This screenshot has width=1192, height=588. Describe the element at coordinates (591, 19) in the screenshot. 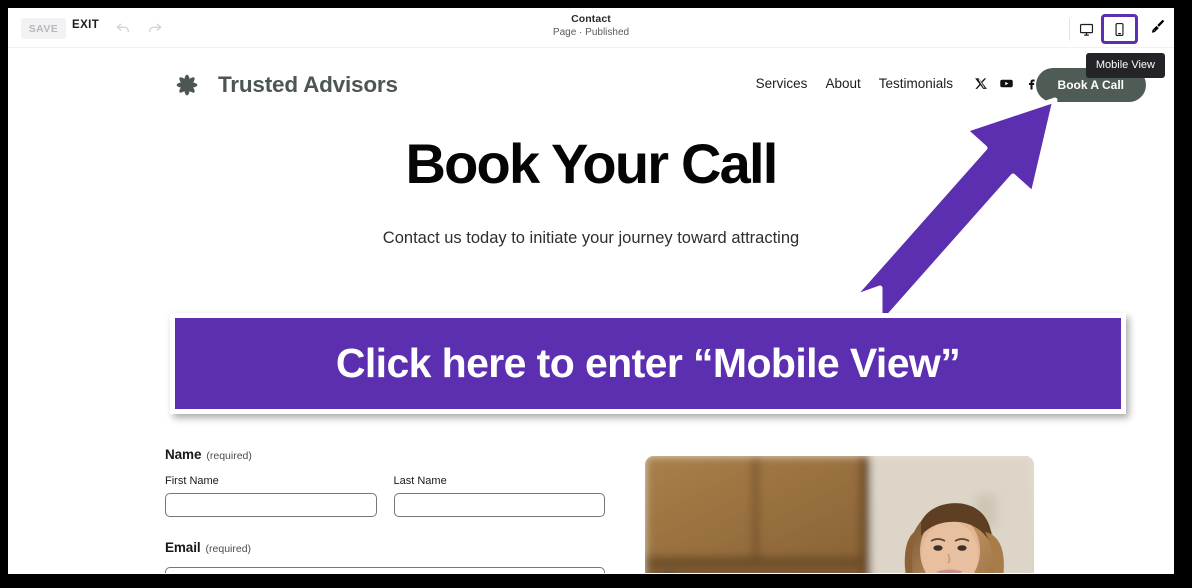

I see `page-title: Contact` at that location.